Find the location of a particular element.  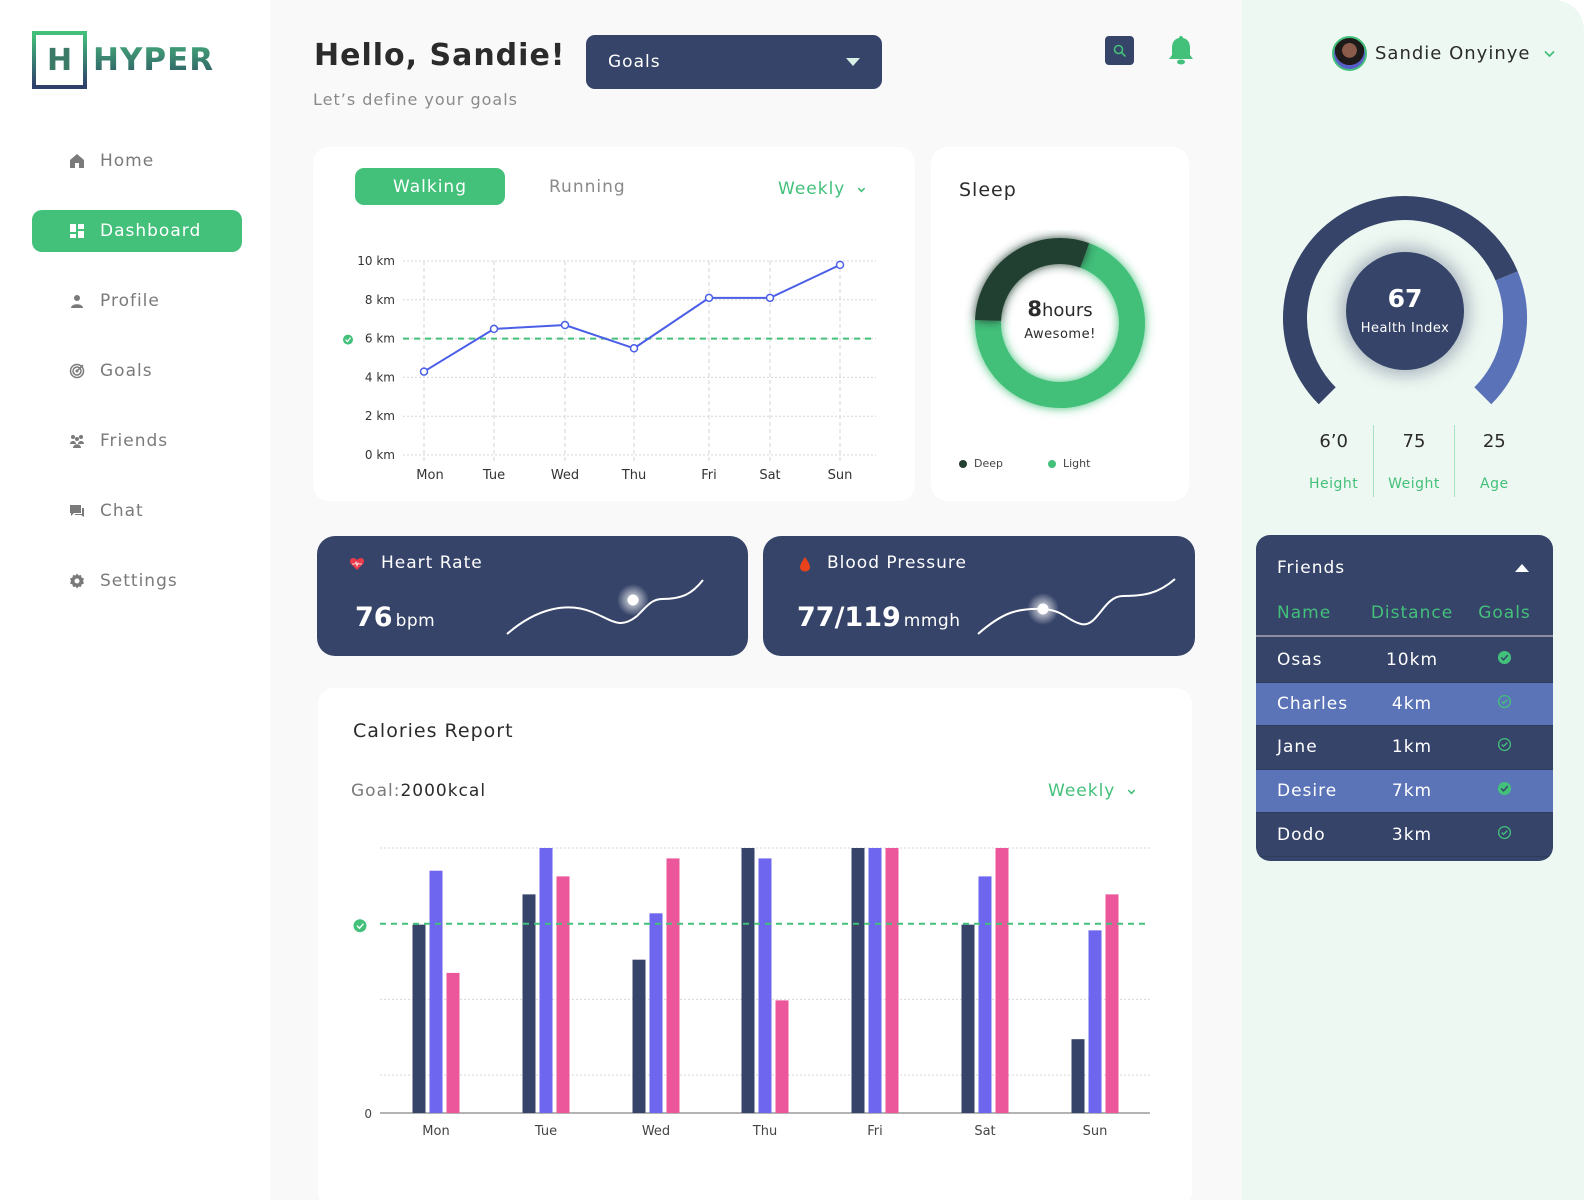

blood-pressure-readout: 77/119 mmgh is located at coordinates (878, 617).